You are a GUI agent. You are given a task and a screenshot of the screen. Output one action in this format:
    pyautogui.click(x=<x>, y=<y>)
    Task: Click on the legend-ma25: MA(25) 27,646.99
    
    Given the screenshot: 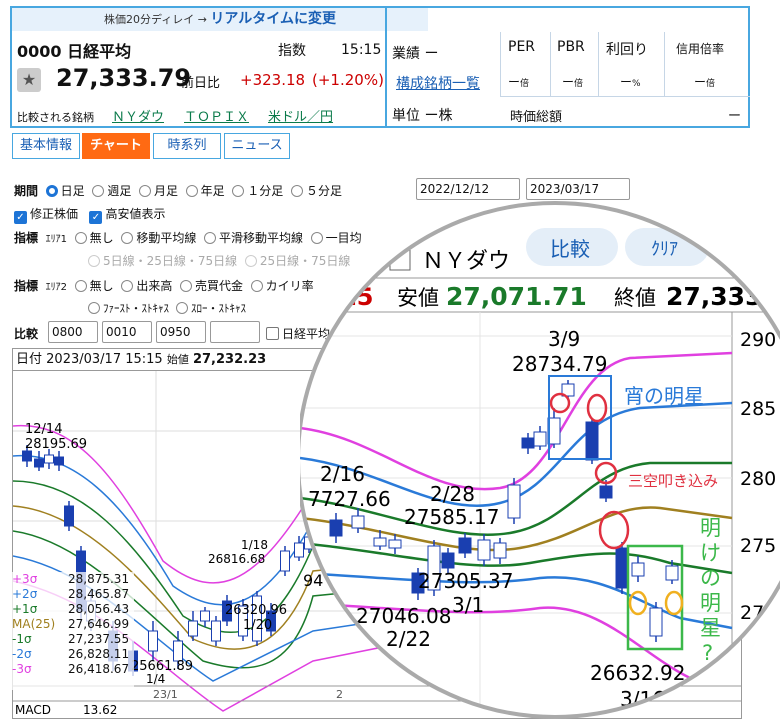 What is the action you would take?
    pyautogui.click(x=71, y=624)
    